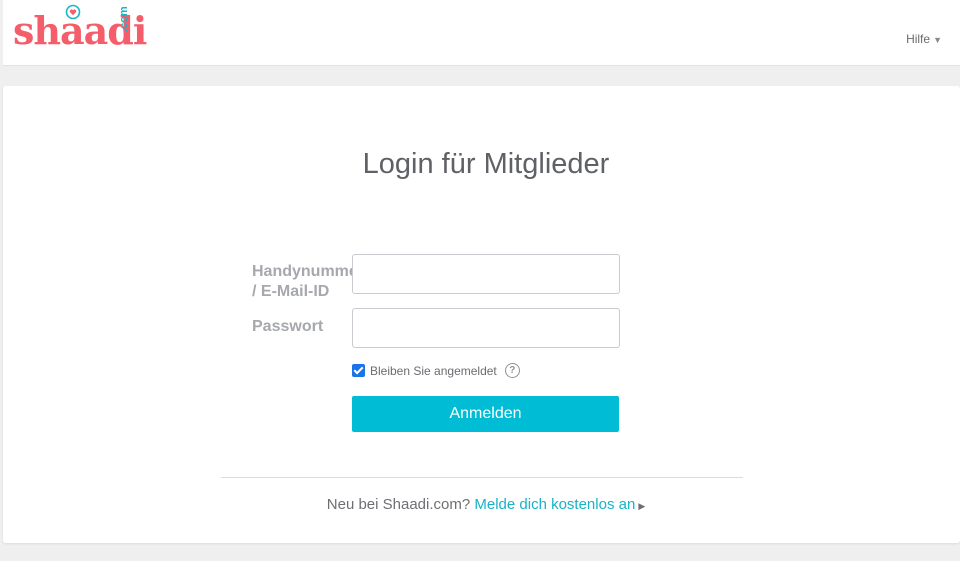 The height and width of the screenshot is (561, 960). What do you see at coordinates (124, 19) in the screenshot?
I see `logo-suffix: .com` at bounding box center [124, 19].